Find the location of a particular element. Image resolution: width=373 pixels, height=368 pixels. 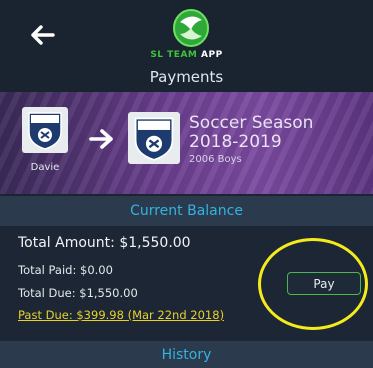

pay-button: Pay is located at coordinates (324, 283).